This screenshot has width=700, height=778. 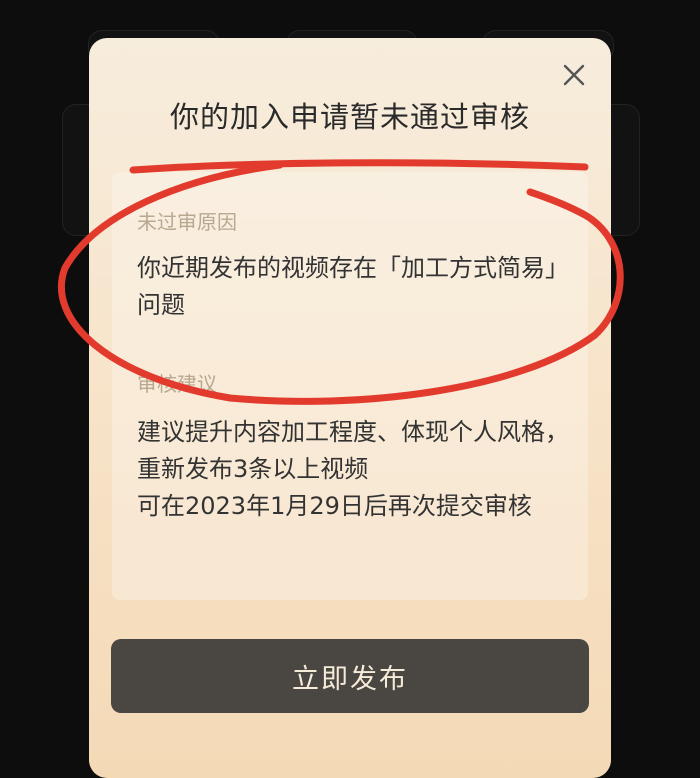 What do you see at coordinates (177, 384) in the screenshot?
I see `suggestion-label: 审核建议` at bounding box center [177, 384].